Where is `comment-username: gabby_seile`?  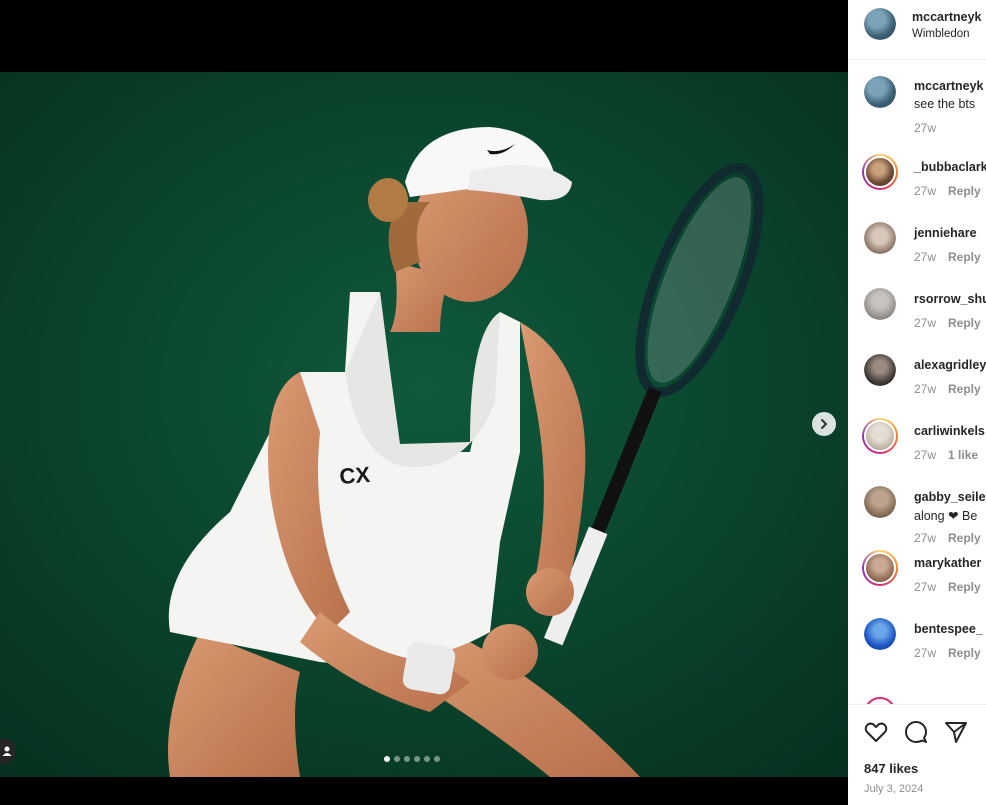 comment-username: gabby_seile is located at coordinates (950, 497).